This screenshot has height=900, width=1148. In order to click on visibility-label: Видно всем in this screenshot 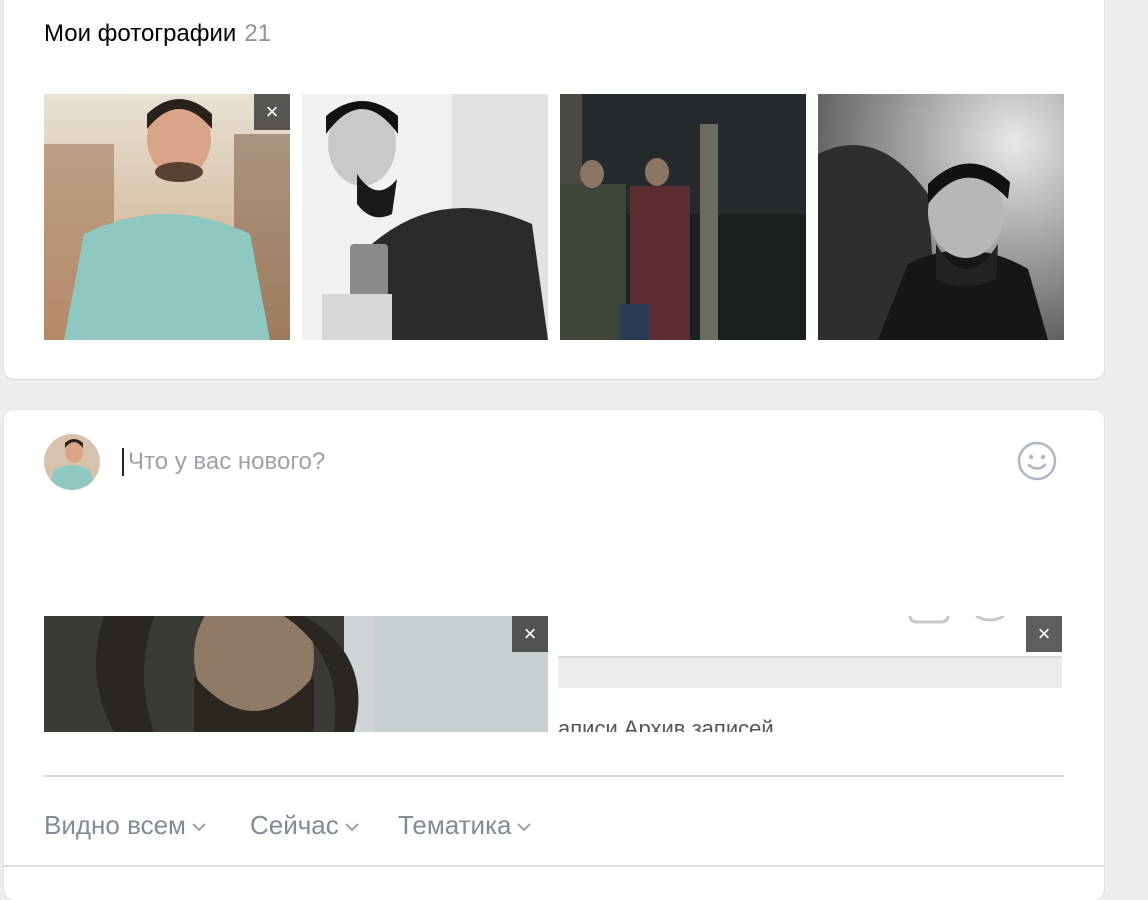, I will do `click(115, 825)`.